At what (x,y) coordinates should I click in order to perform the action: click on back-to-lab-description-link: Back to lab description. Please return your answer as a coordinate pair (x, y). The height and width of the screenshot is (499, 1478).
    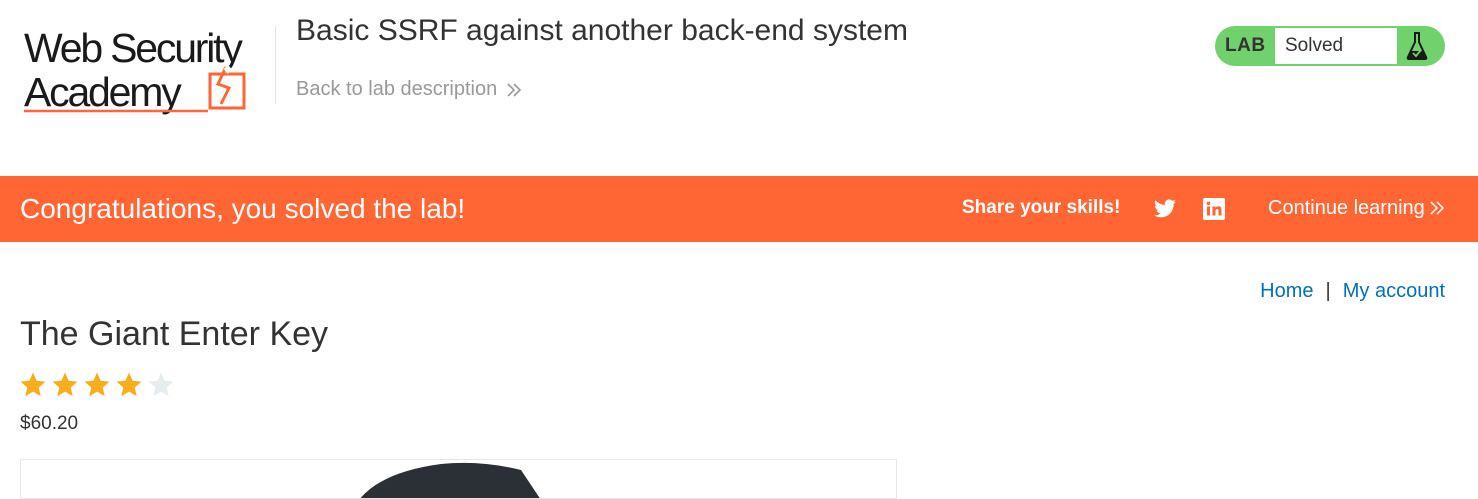
    Looking at the image, I should click on (409, 89).